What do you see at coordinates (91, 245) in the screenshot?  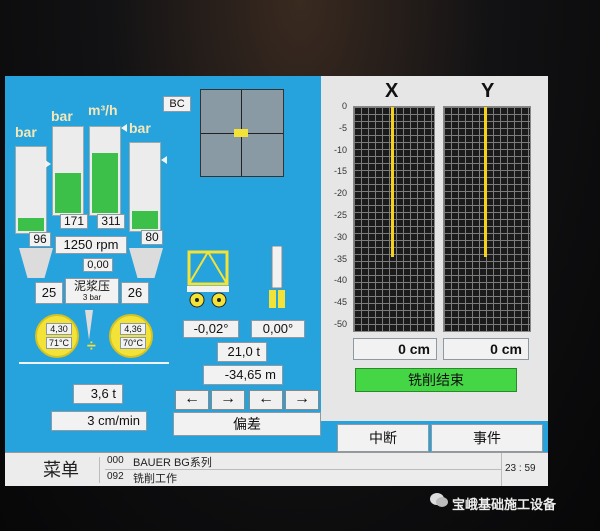 I see `rpm-display: 1250 rpm` at bounding box center [91, 245].